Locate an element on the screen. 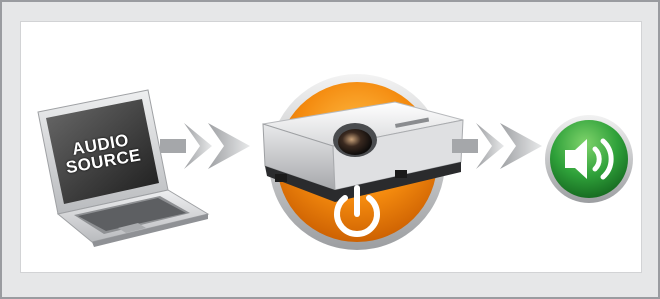 The image size is (660, 299). power-icon is located at coordinates (357, 213).